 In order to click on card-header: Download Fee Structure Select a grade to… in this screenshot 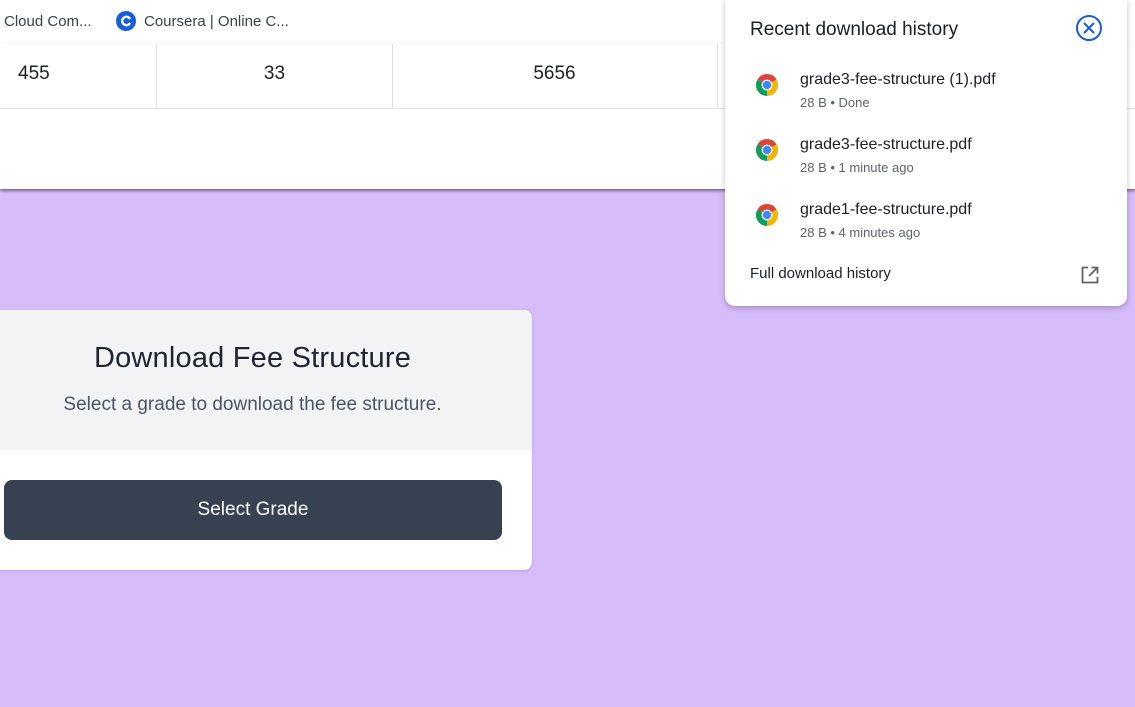, I will do `click(266, 380)`.